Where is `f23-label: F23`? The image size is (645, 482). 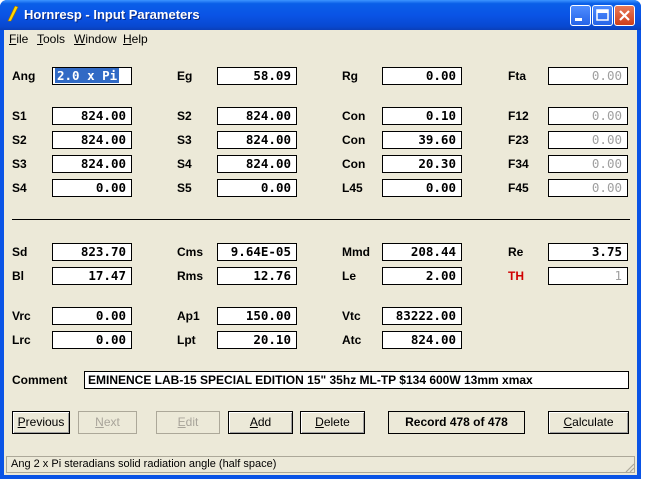 f23-label: F23 is located at coordinates (518, 140).